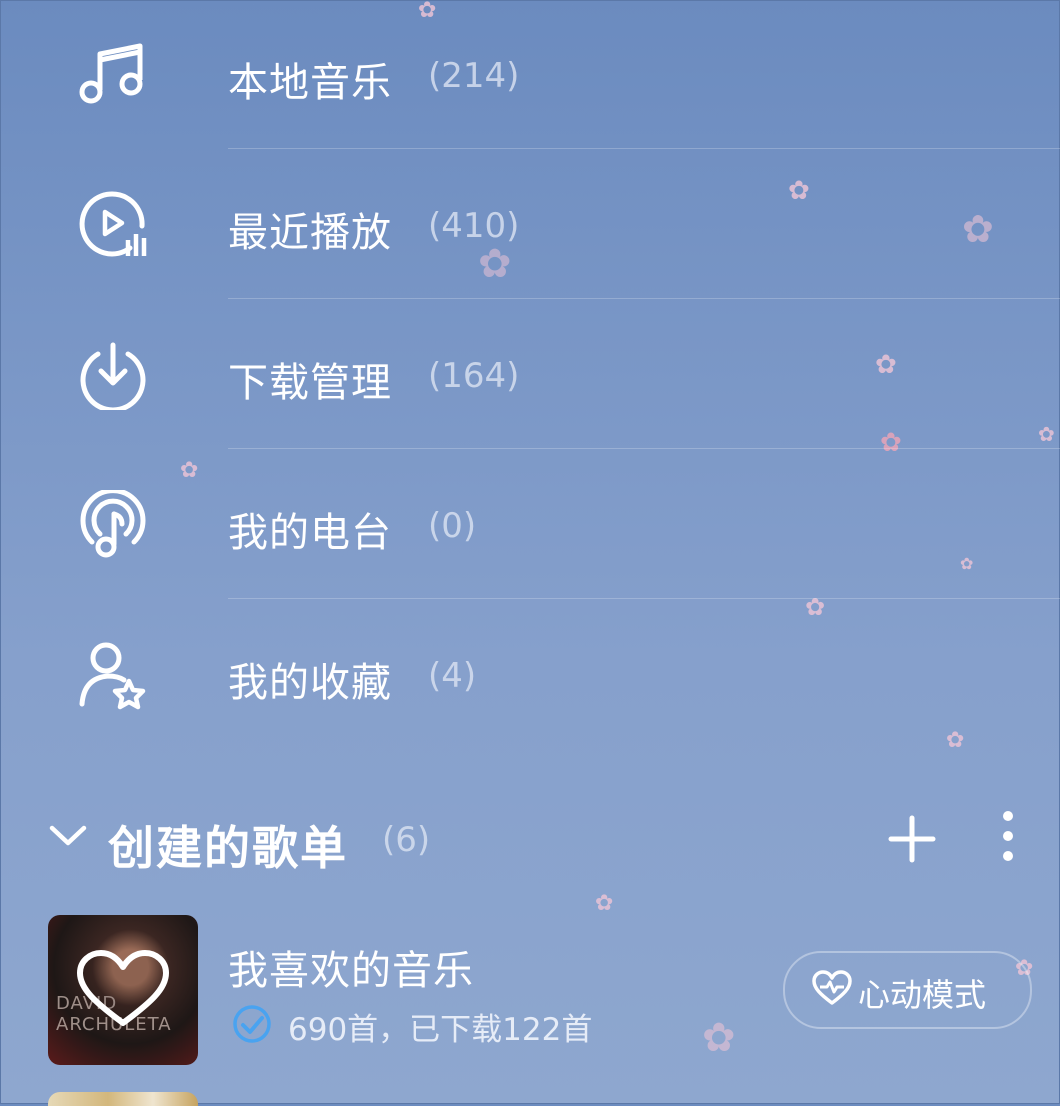 This screenshot has width=1060, height=1106. What do you see at coordinates (912, 839) in the screenshot?
I see `plus-icon` at bounding box center [912, 839].